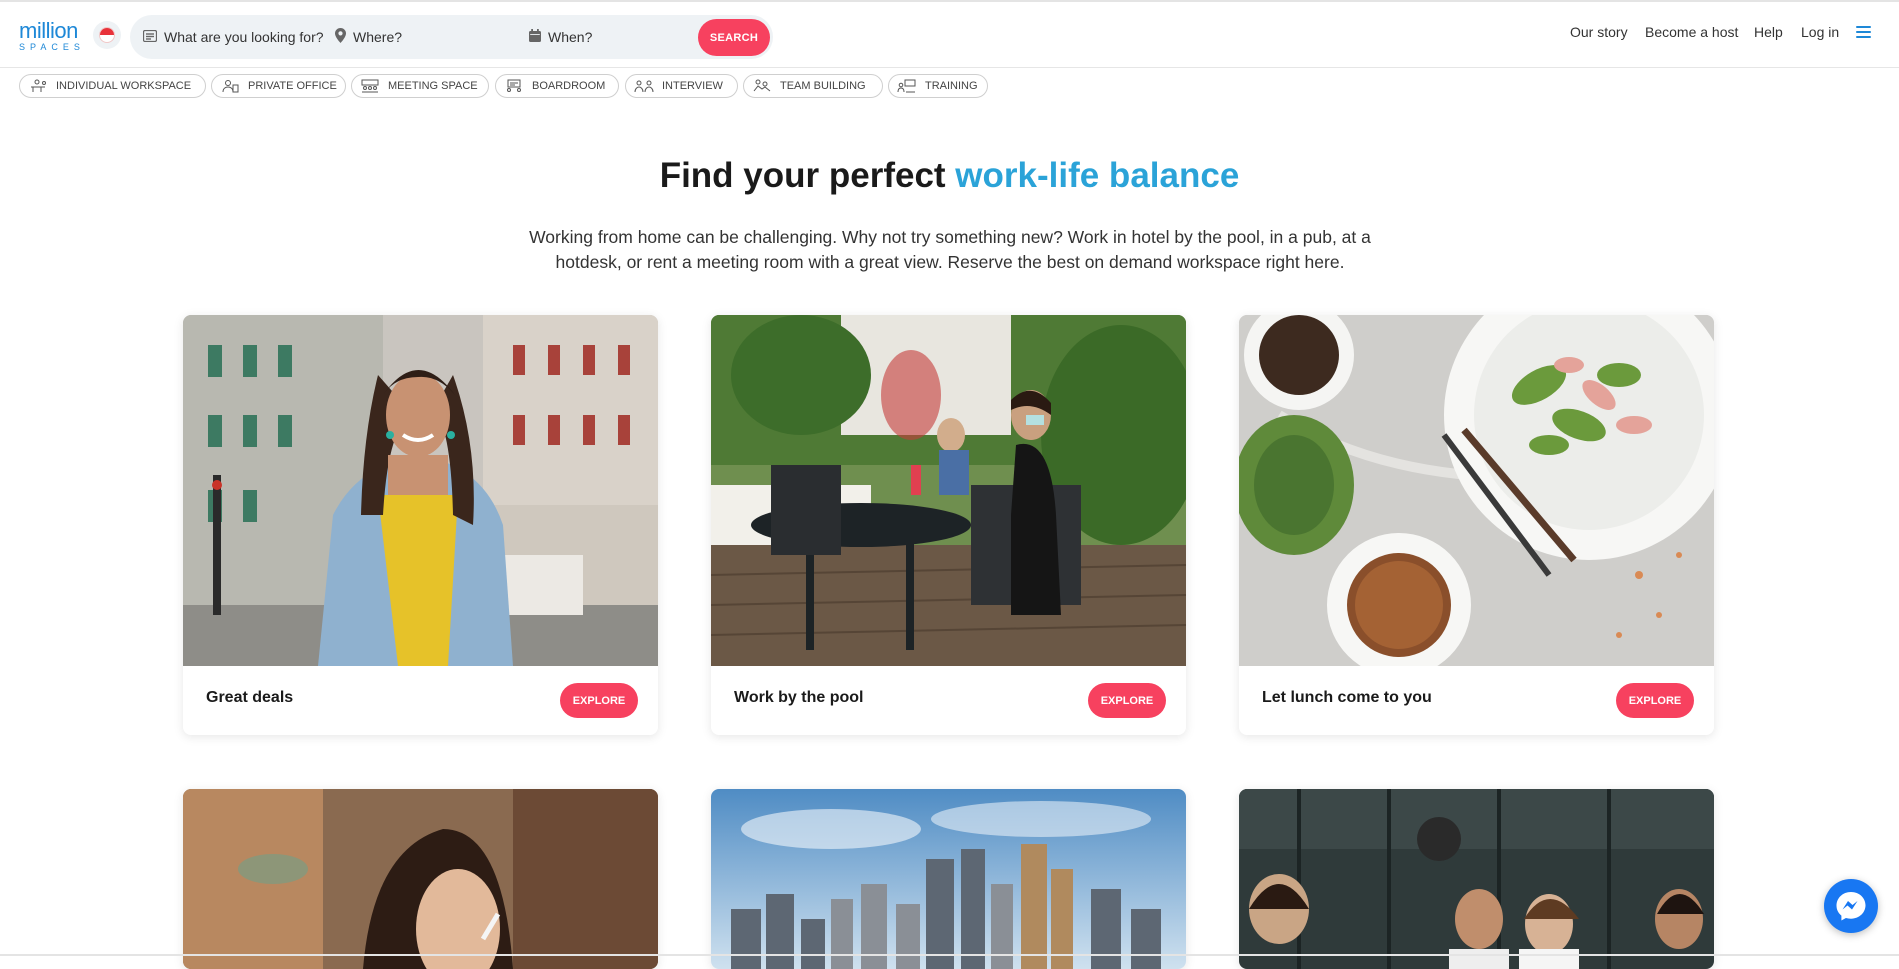 This screenshot has height=969, width=1899. I want to click on logo: million SPACES, so click(50, 36).